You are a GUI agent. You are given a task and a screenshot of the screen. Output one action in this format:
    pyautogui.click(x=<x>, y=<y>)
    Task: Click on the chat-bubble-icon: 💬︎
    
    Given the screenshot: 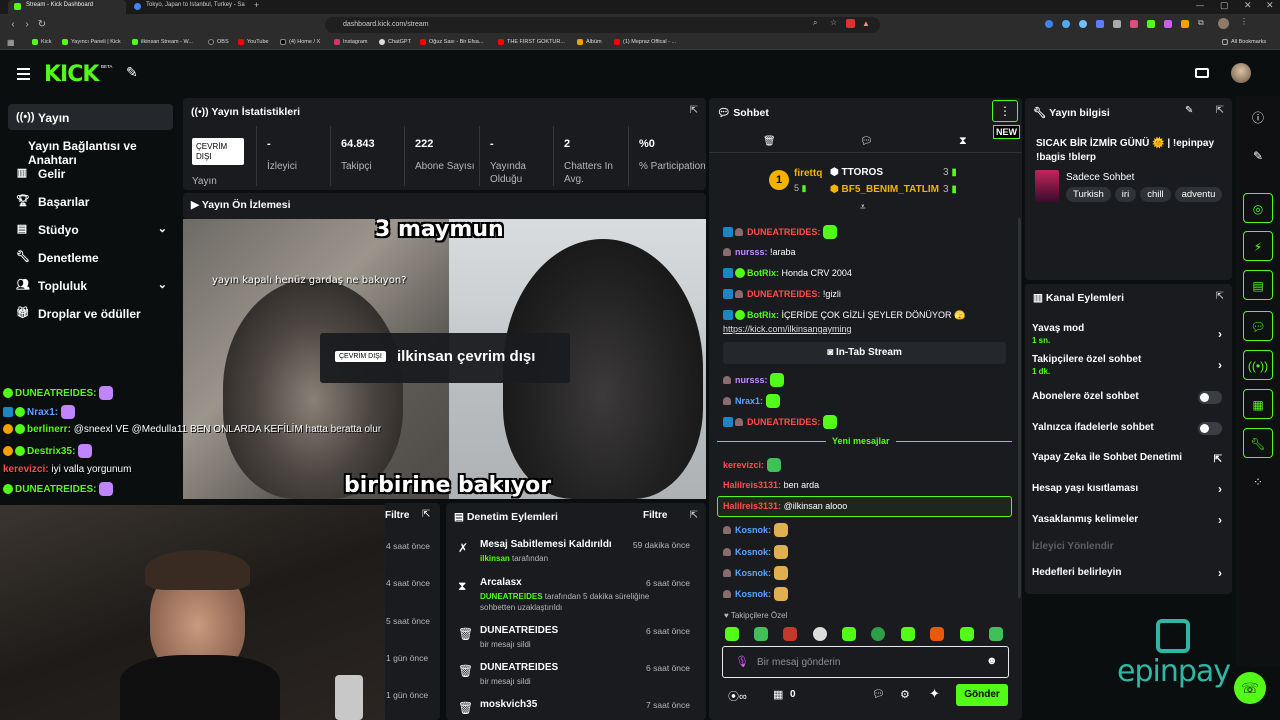 What is the action you would take?
    pyautogui.click(x=878, y=694)
    